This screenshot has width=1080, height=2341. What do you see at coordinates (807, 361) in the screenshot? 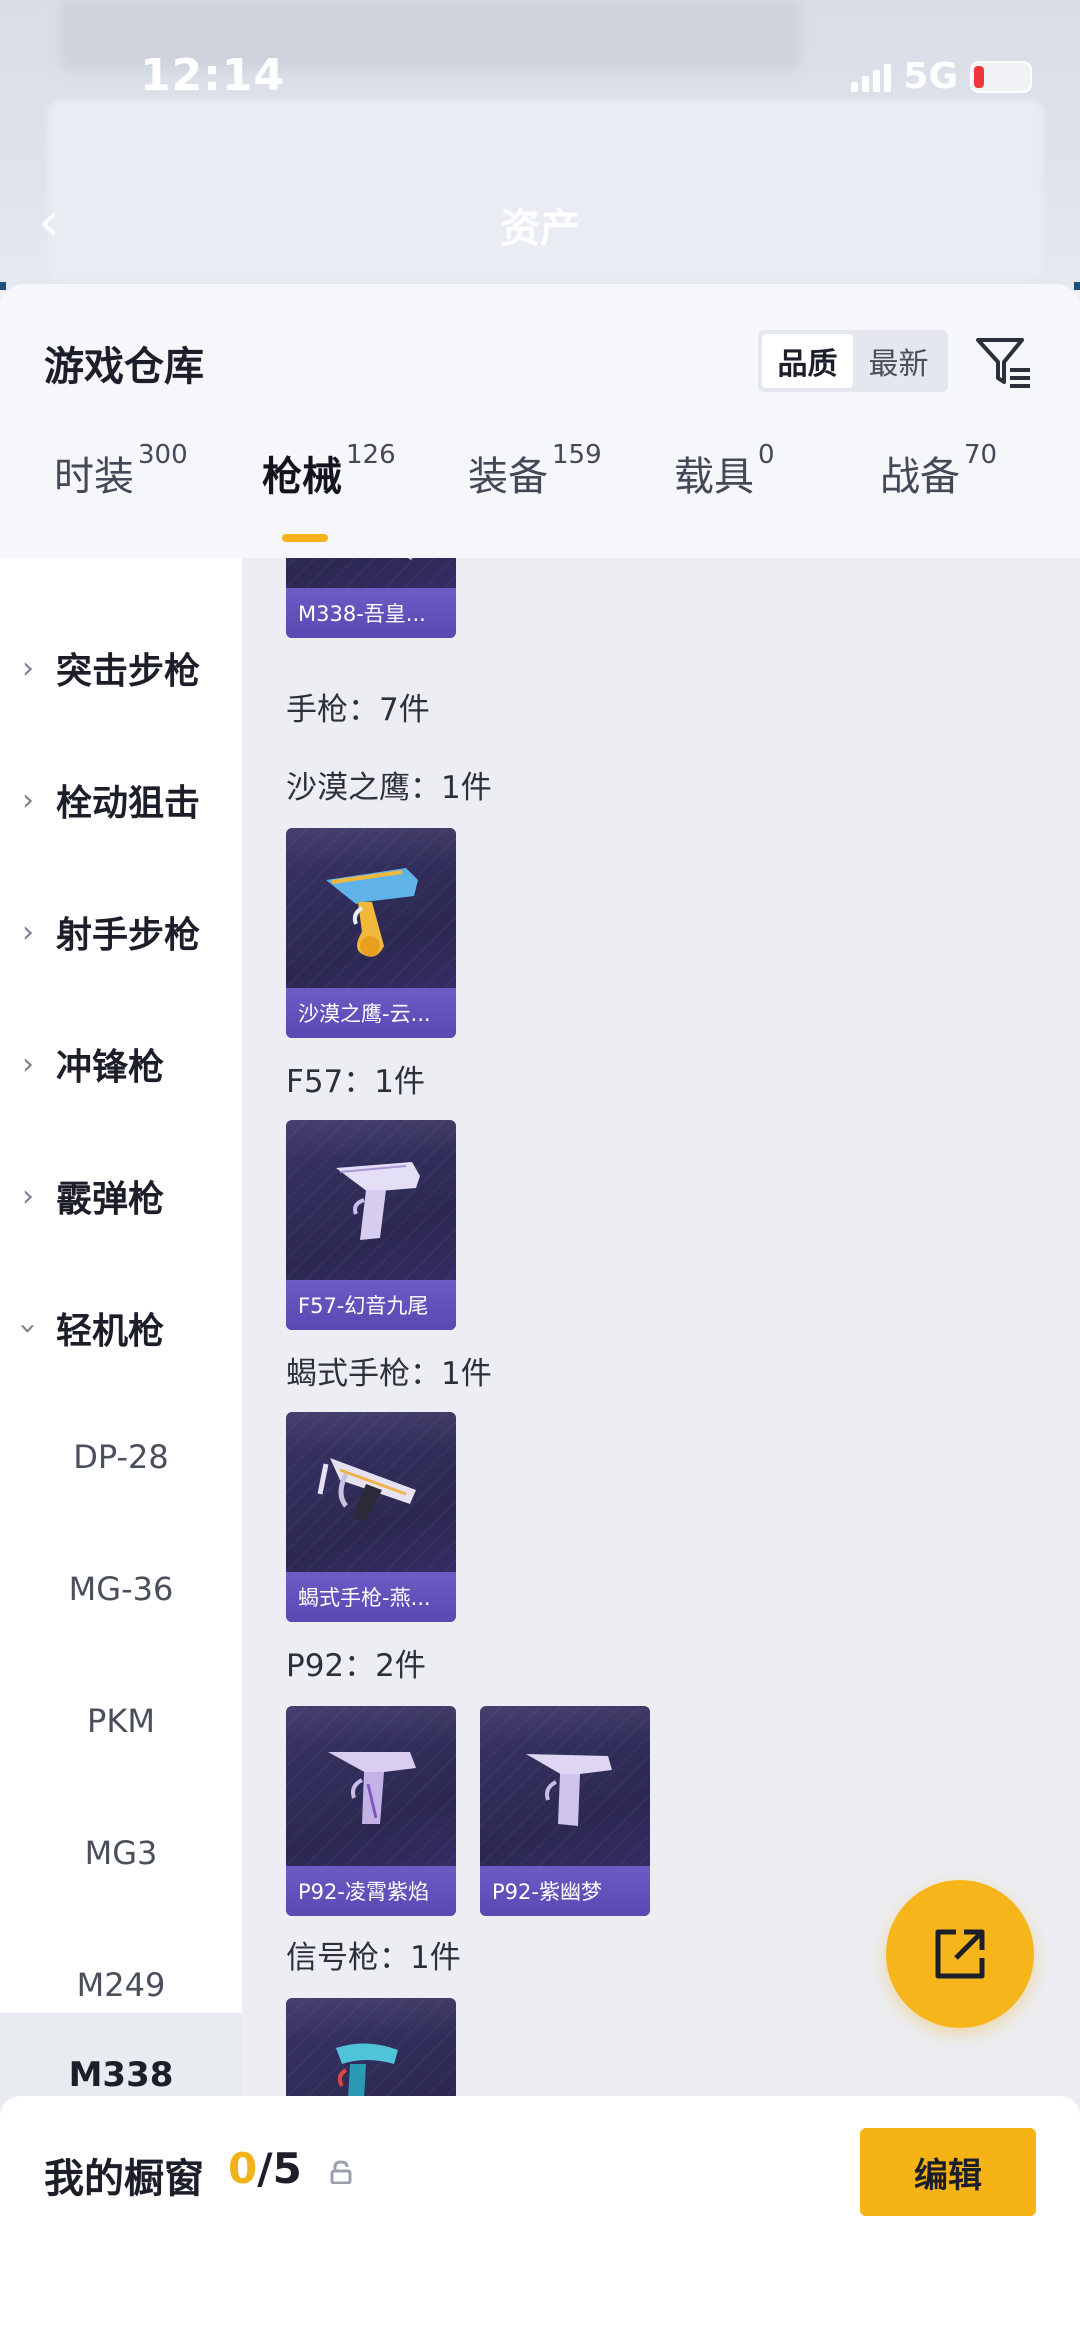
I see `sort-option-quality: 品质` at bounding box center [807, 361].